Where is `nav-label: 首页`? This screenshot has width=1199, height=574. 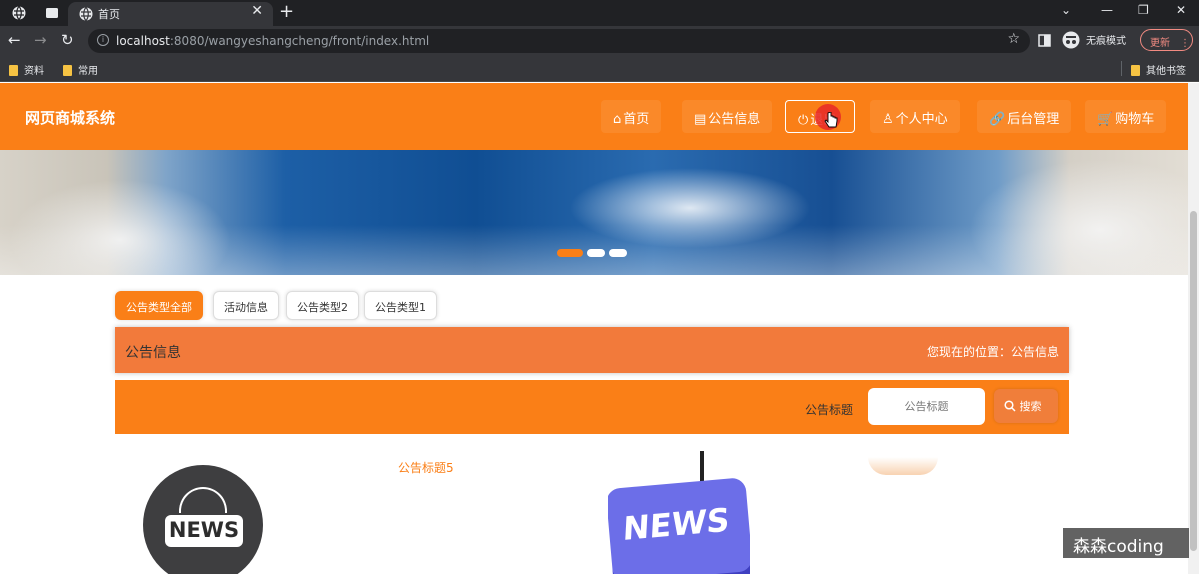 nav-label: 首页 is located at coordinates (636, 119).